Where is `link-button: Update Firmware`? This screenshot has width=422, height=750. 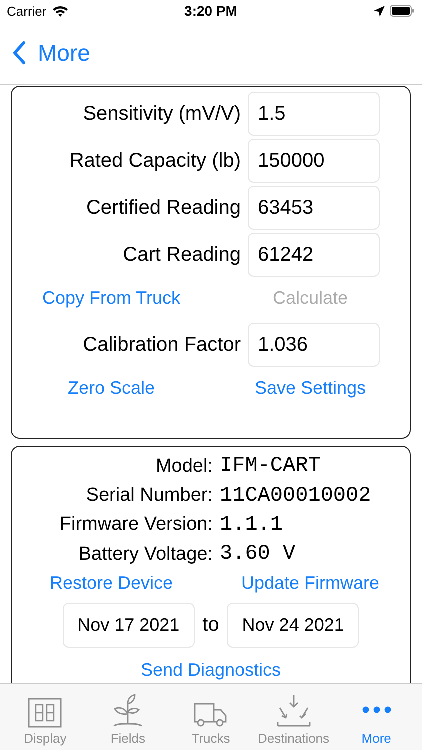 link-button: Update Firmware is located at coordinates (310, 583).